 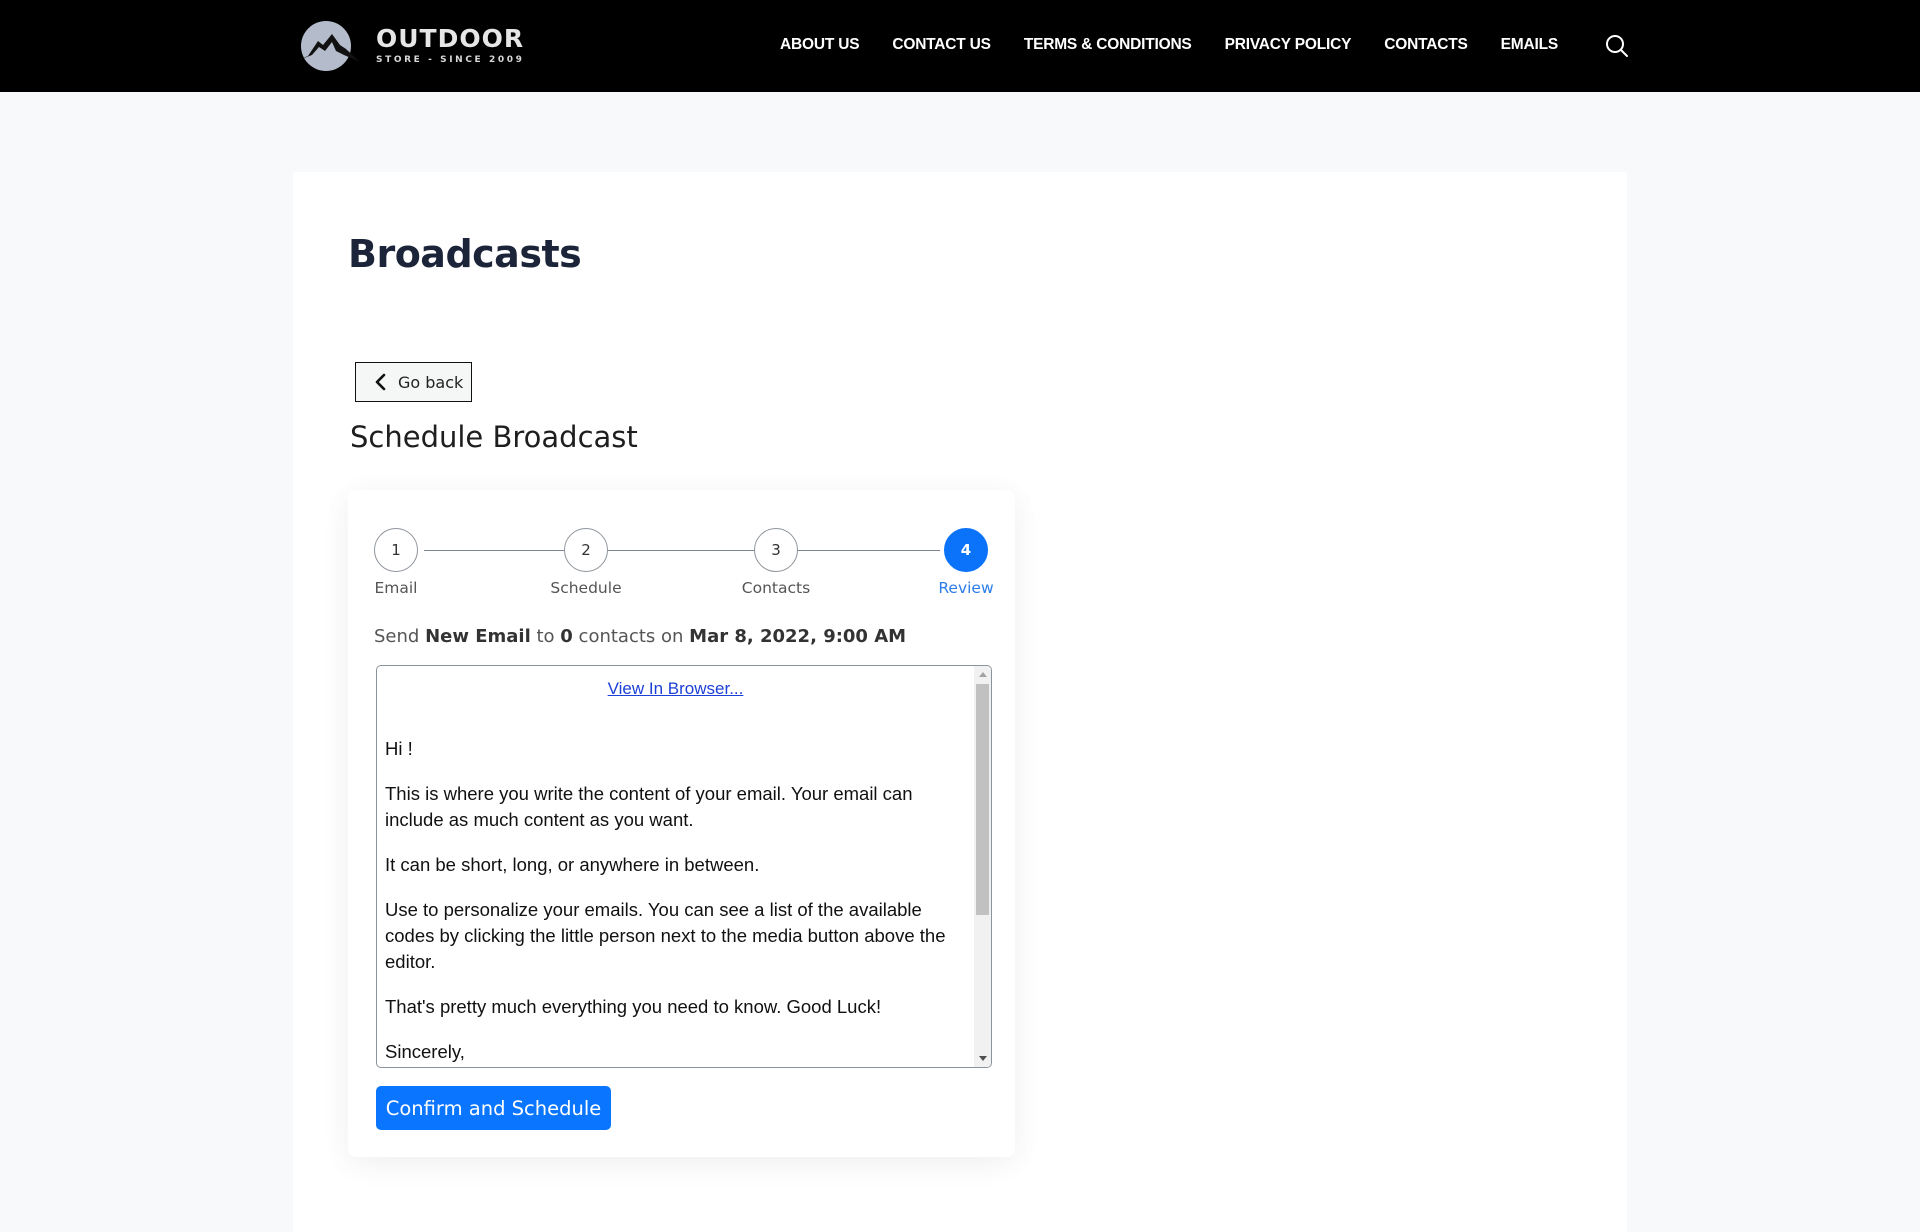 What do you see at coordinates (431, 382) in the screenshot?
I see `go-back-label: Go back` at bounding box center [431, 382].